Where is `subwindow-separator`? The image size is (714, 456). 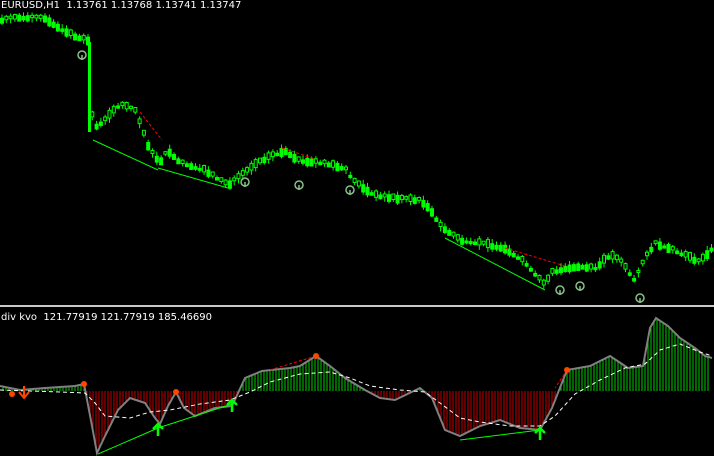 subwindow-separator is located at coordinates (357, 306).